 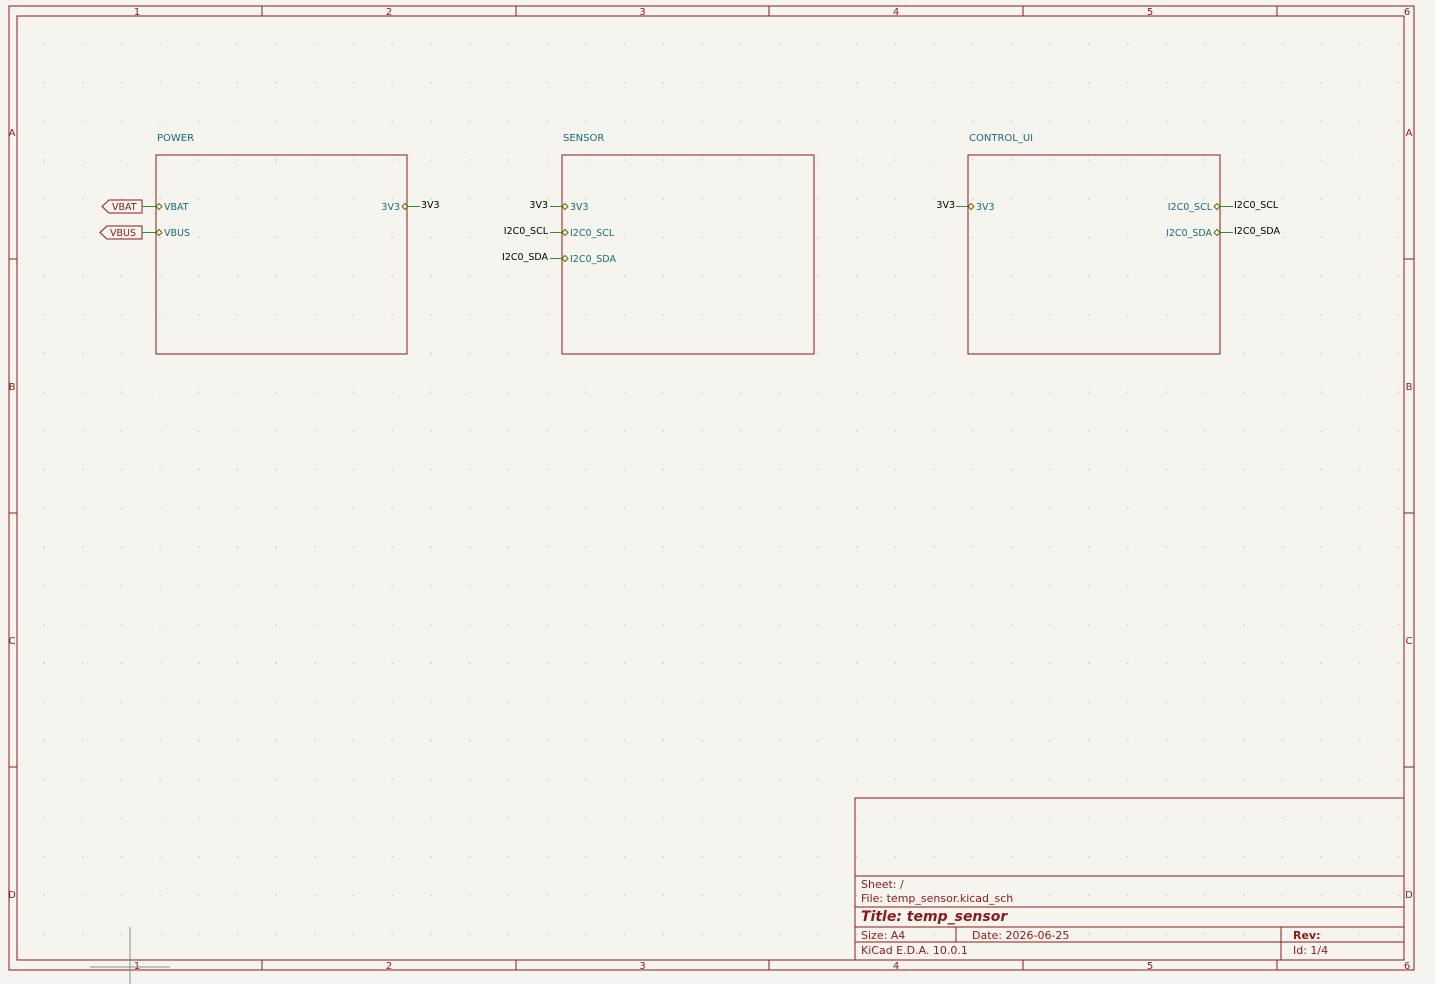 I want to click on net-label-control-scl: I2C0_SCL, so click(x=1256, y=205).